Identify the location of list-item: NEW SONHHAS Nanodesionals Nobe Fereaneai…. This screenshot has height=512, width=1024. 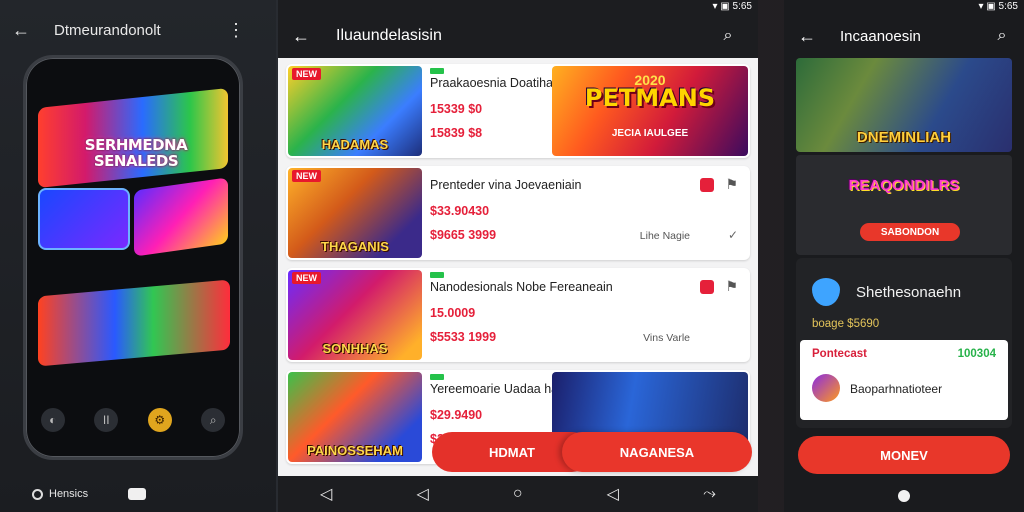
(518, 315).